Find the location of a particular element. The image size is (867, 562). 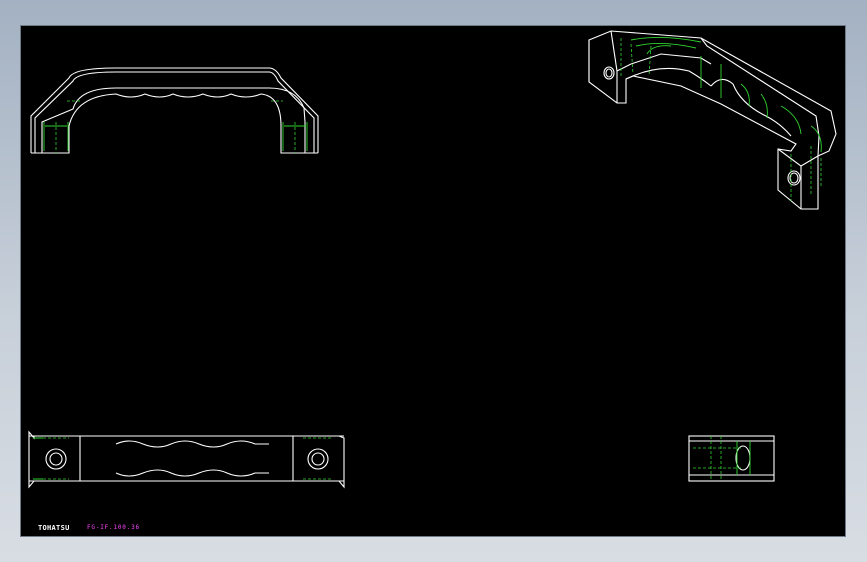

side-view is located at coordinates (731, 458).